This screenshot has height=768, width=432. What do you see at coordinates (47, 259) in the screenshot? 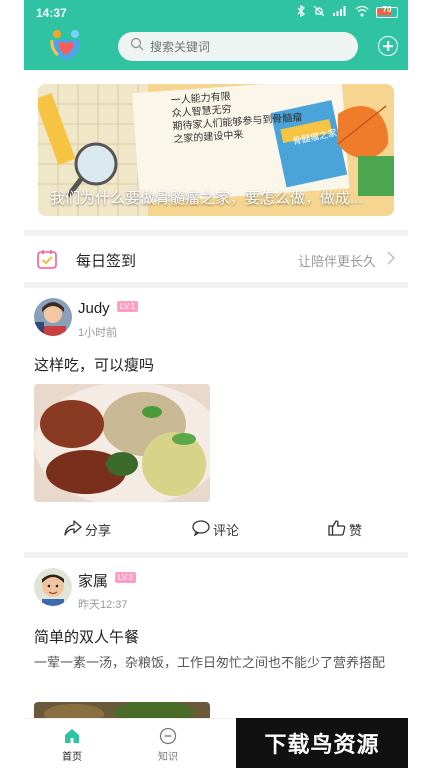
I see `calendar-check-icon` at bounding box center [47, 259].